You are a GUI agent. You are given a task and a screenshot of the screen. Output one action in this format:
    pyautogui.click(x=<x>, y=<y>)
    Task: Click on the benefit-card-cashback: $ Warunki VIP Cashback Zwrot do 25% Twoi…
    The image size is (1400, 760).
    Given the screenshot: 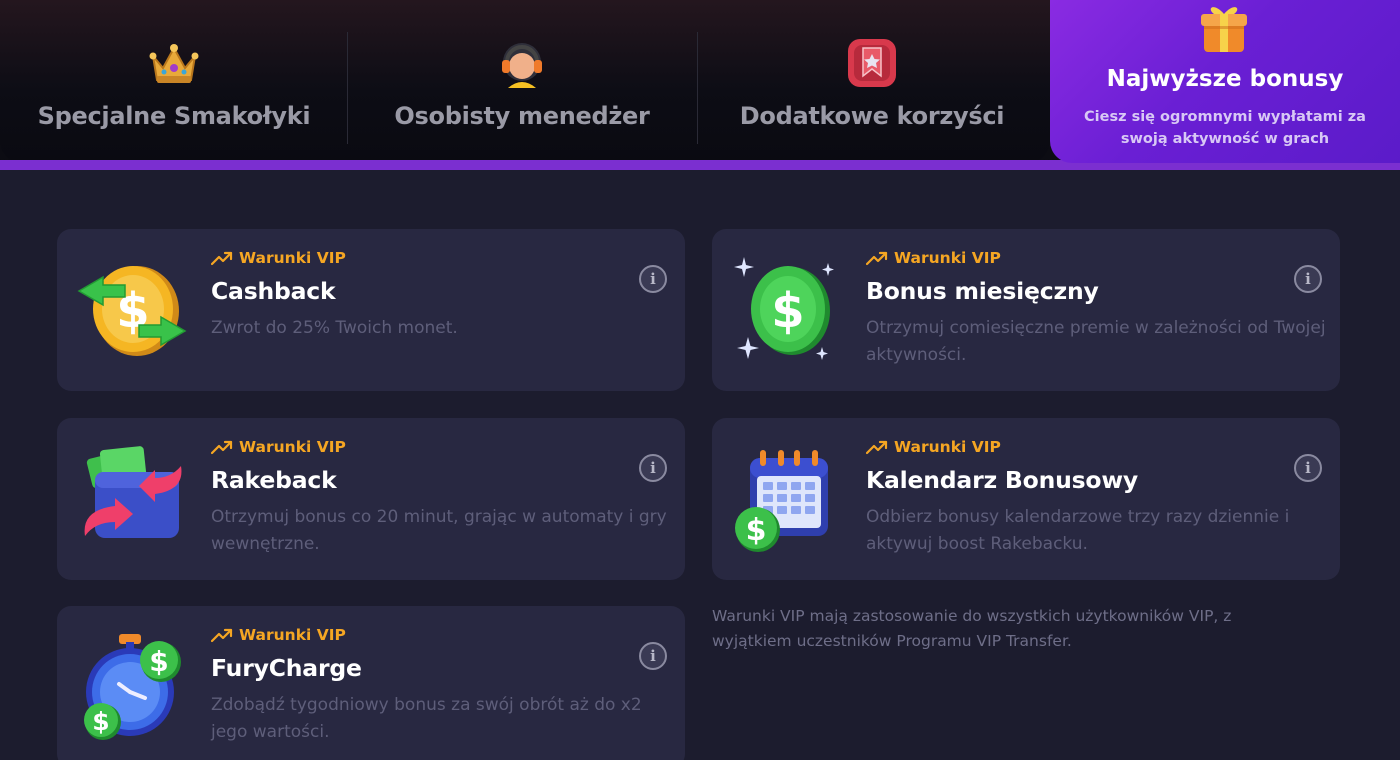 What is the action you would take?
    pyautogui.click(x=371, y=310)
    